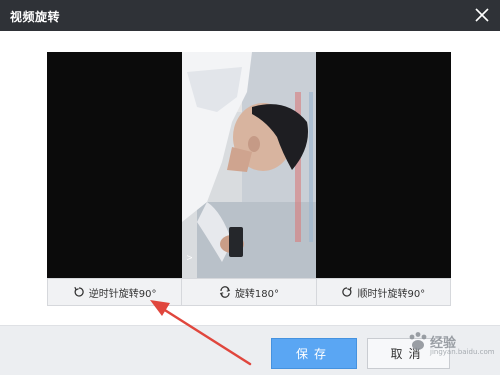  Describe the element at coordinates (122, 294) in the screenshot. I see `rotate-ccw-90-label: 逆时针旋转90°` at that location.